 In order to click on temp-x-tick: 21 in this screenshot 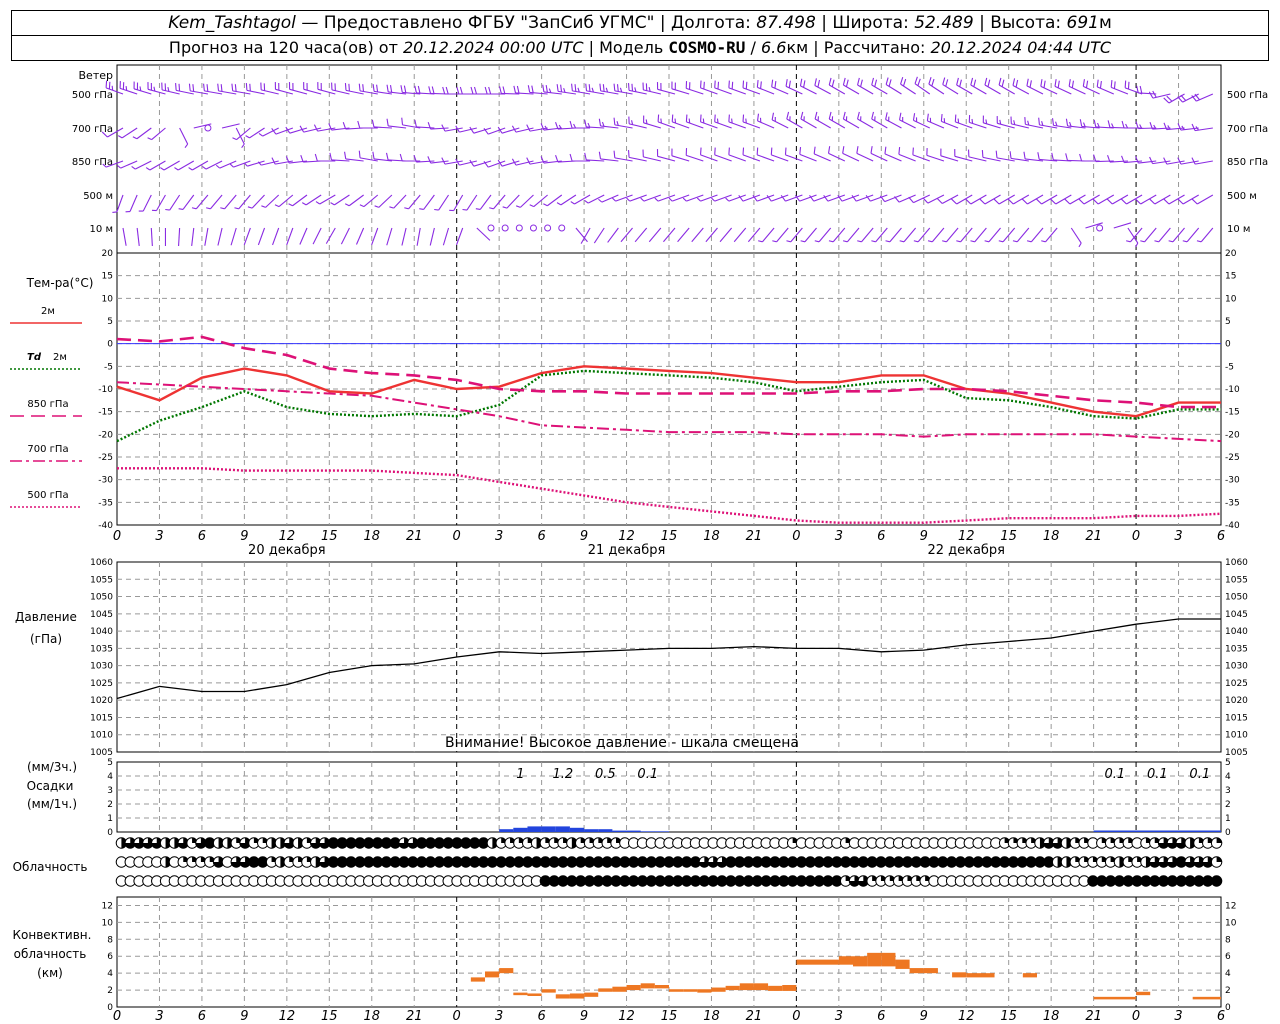, I will do `click(1093, 536)`.